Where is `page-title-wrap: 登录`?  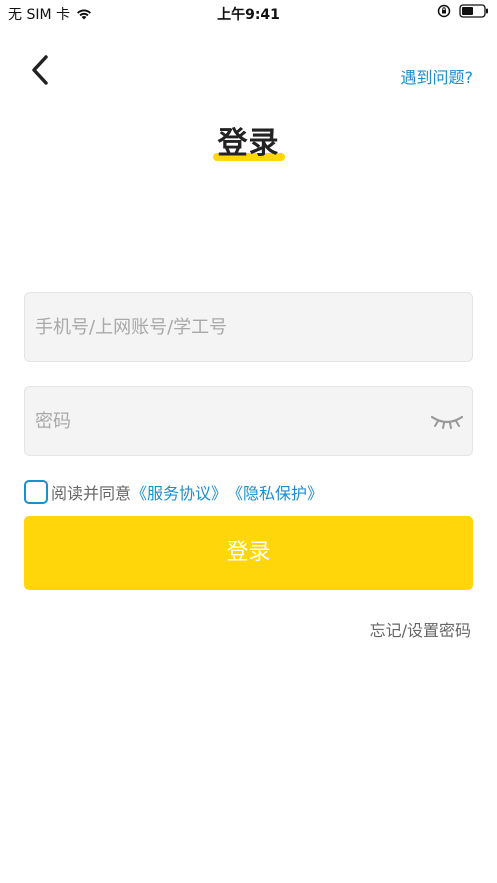 page-title-wrap: 登录 is located at coordinates (248, 140).